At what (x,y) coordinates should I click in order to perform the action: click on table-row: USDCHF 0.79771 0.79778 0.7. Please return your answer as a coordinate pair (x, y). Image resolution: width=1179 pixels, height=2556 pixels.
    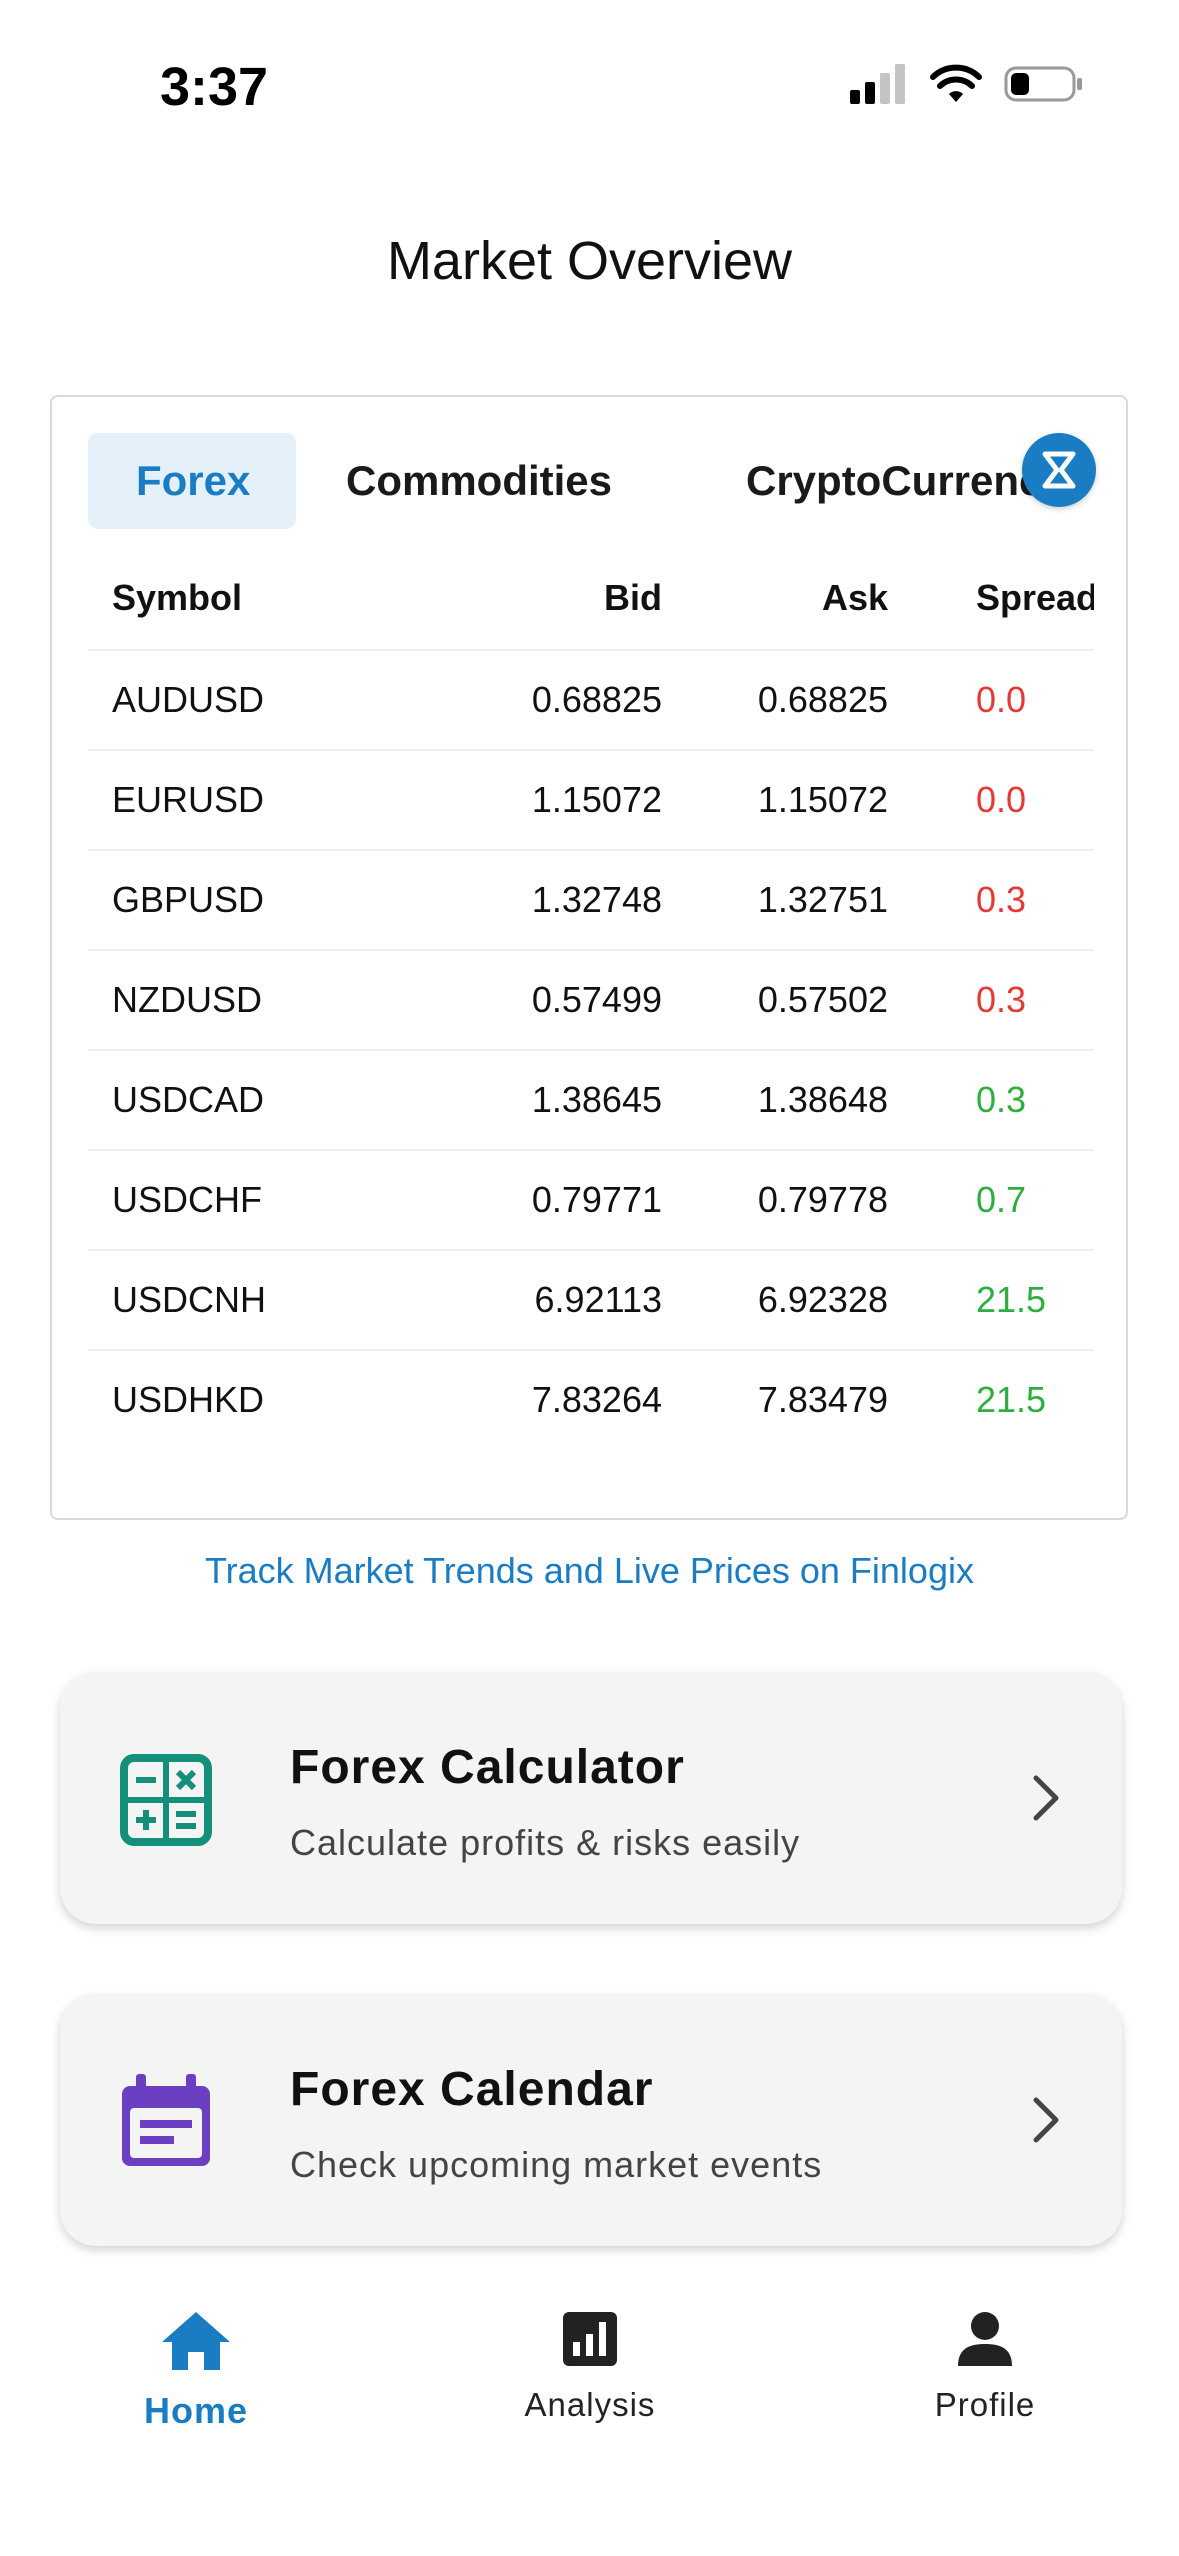
    Looking at the image, I should click on (591, 1201).